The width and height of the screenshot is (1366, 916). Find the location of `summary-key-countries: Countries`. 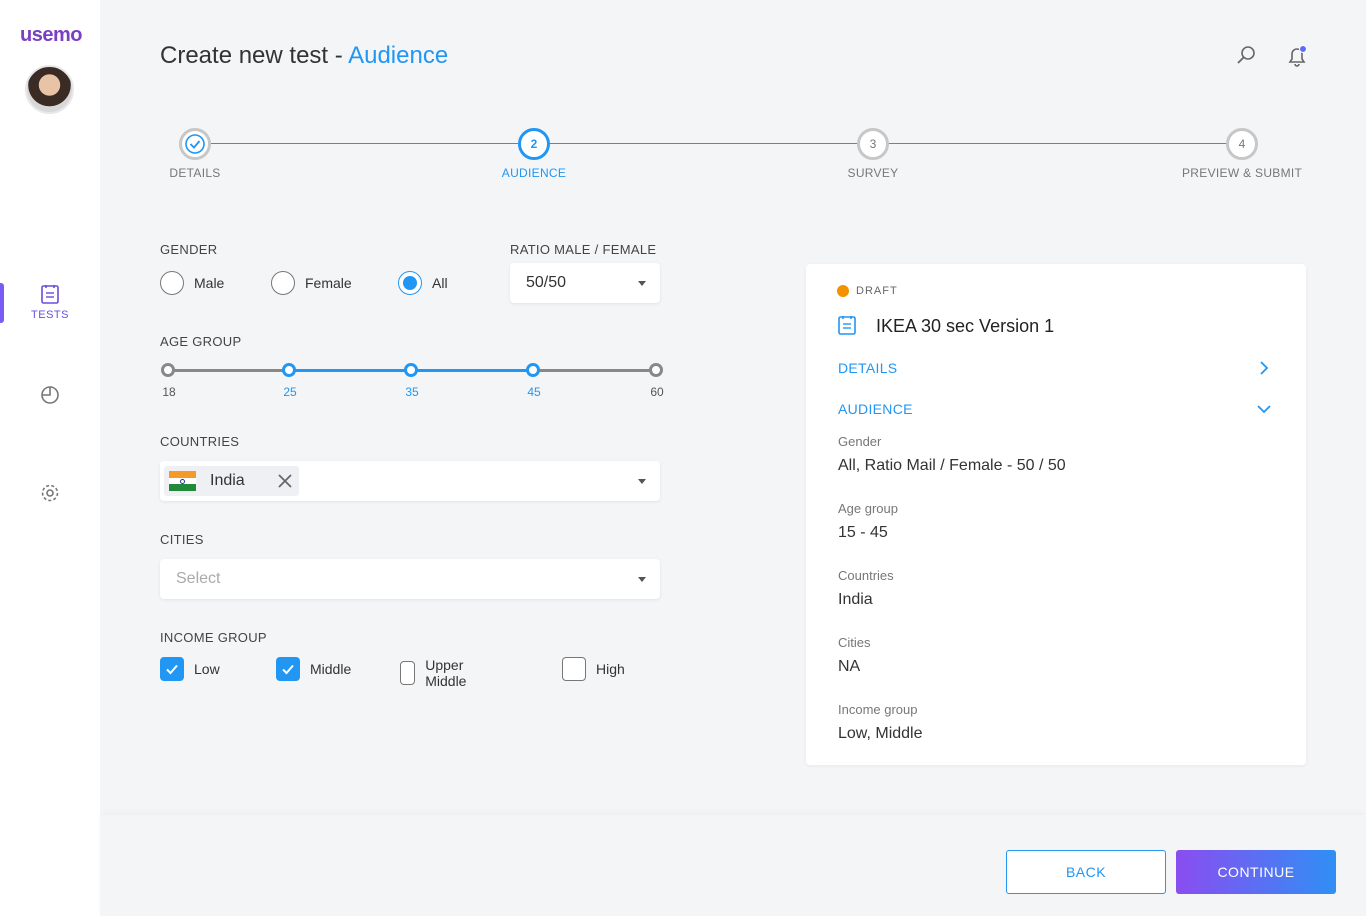

summary-key-countries: Countries is located at coordinates (866, 575).